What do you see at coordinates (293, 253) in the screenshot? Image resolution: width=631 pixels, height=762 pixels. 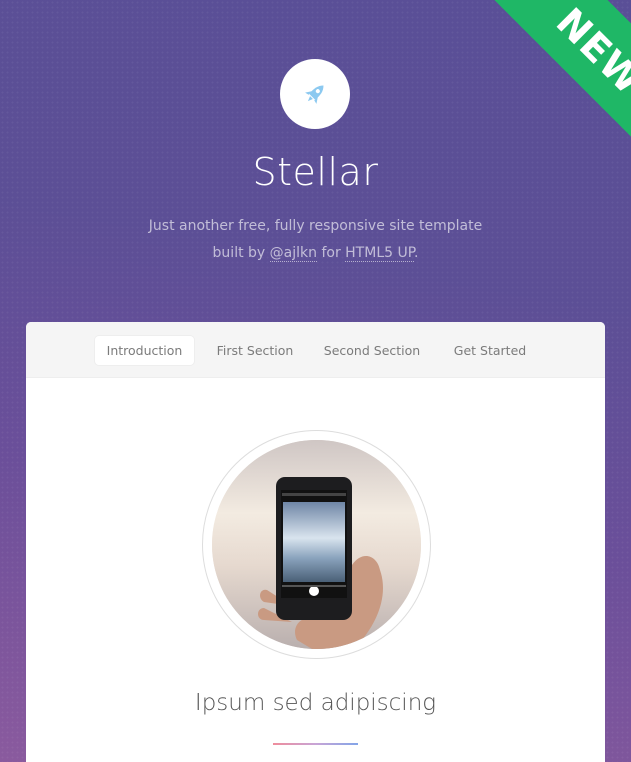 I see `author-link: @ajlkn` at bounding box center [293, 253].